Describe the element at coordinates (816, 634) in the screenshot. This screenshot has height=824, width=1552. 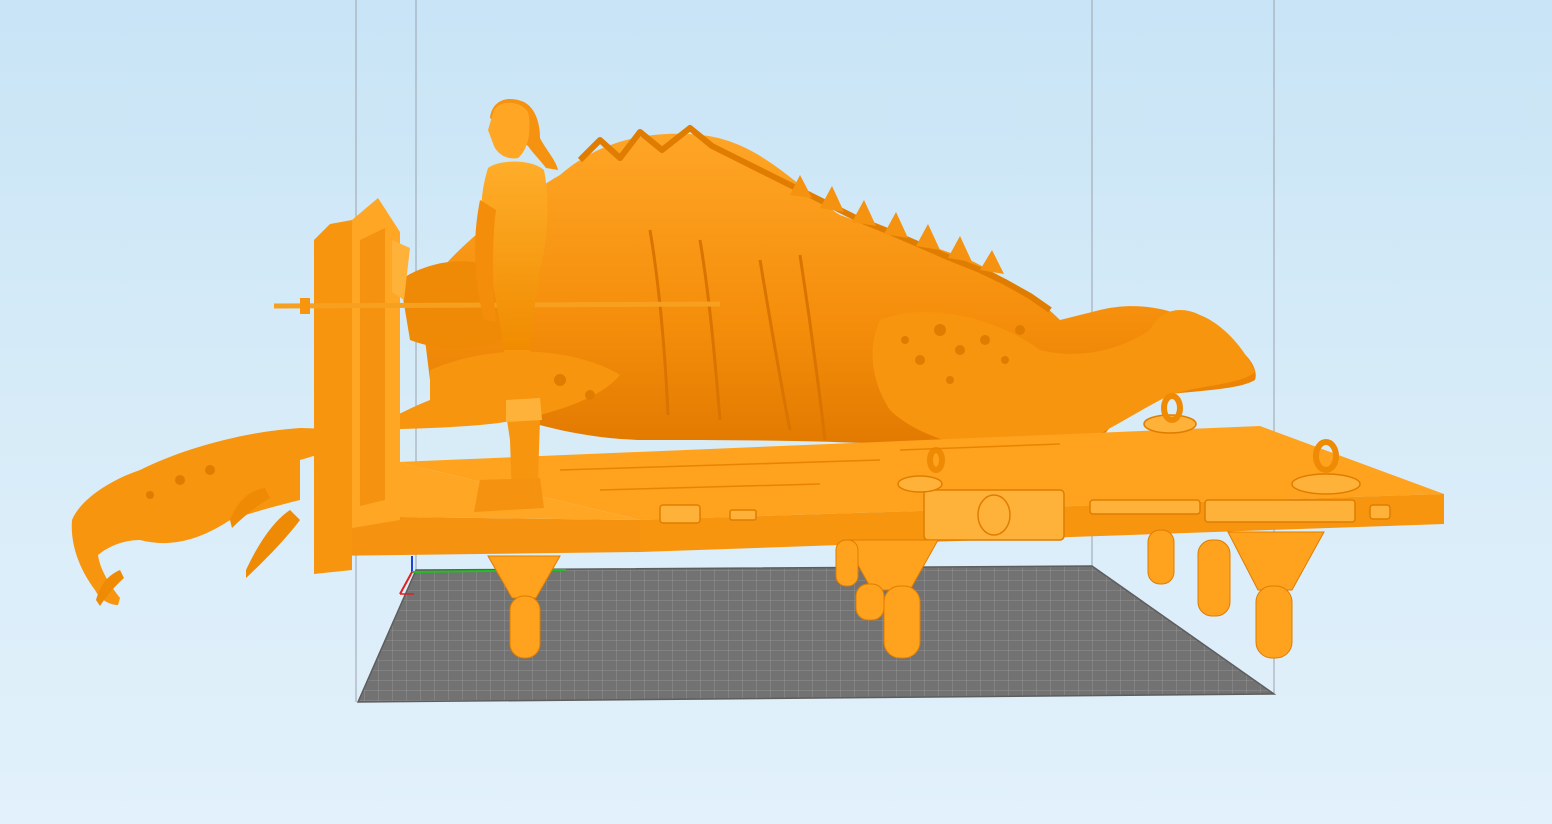
I see `build-plate` at that location.